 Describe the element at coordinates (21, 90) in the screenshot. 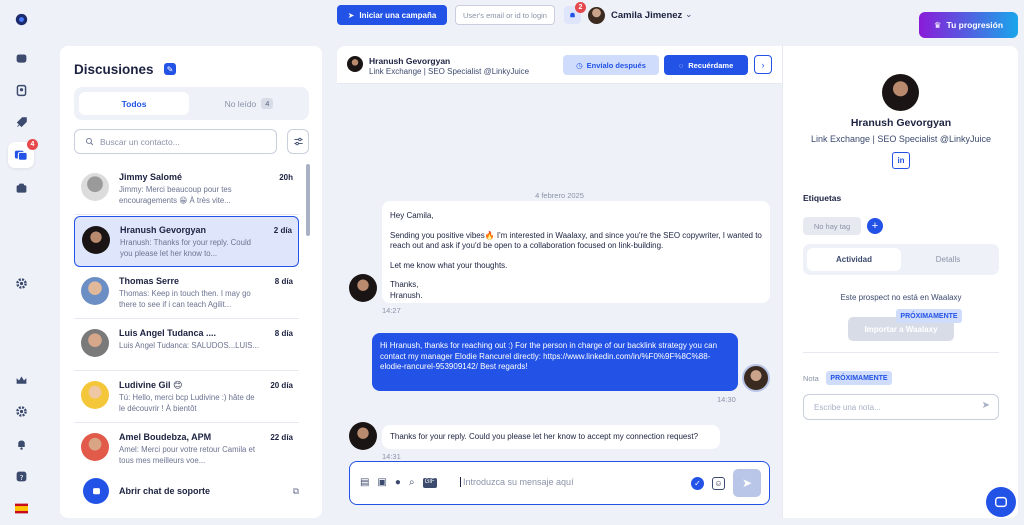

I see `contacts-icon` at that location.